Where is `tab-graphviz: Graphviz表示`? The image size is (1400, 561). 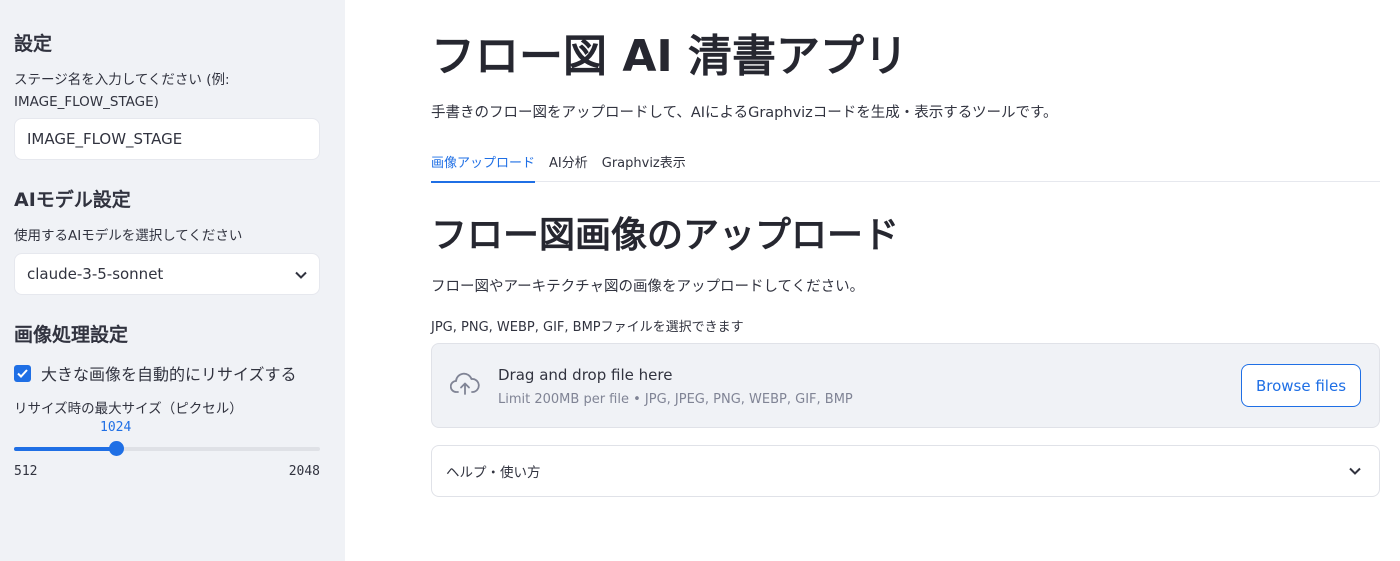
tab-graphviz: Graphviz表示 is located at coordinates (644, 162).